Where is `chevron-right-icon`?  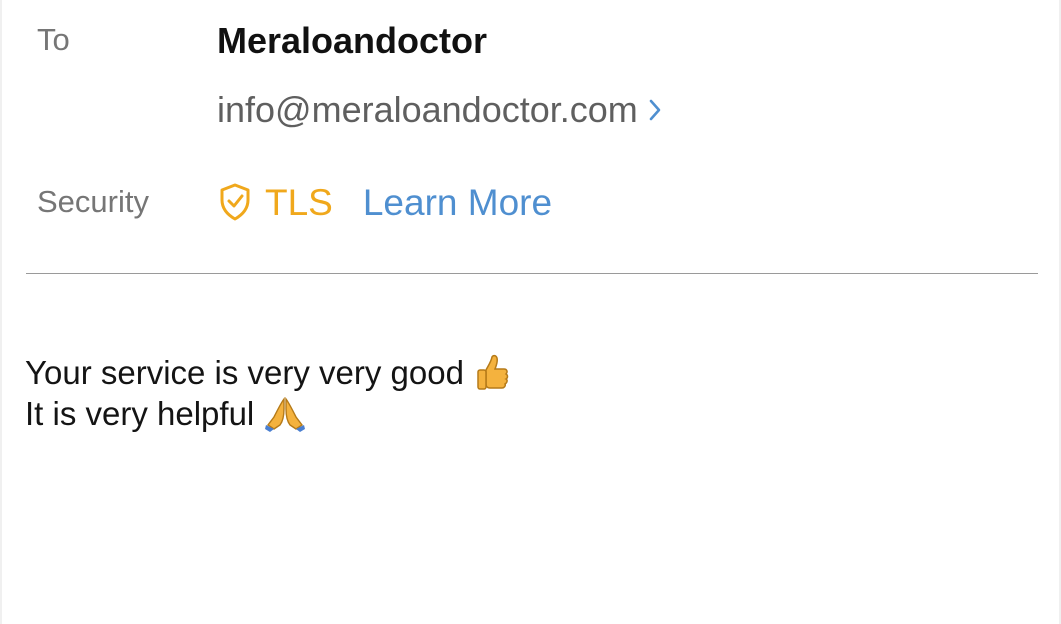
chevron-right-icon is located at coordinates (655, 110).